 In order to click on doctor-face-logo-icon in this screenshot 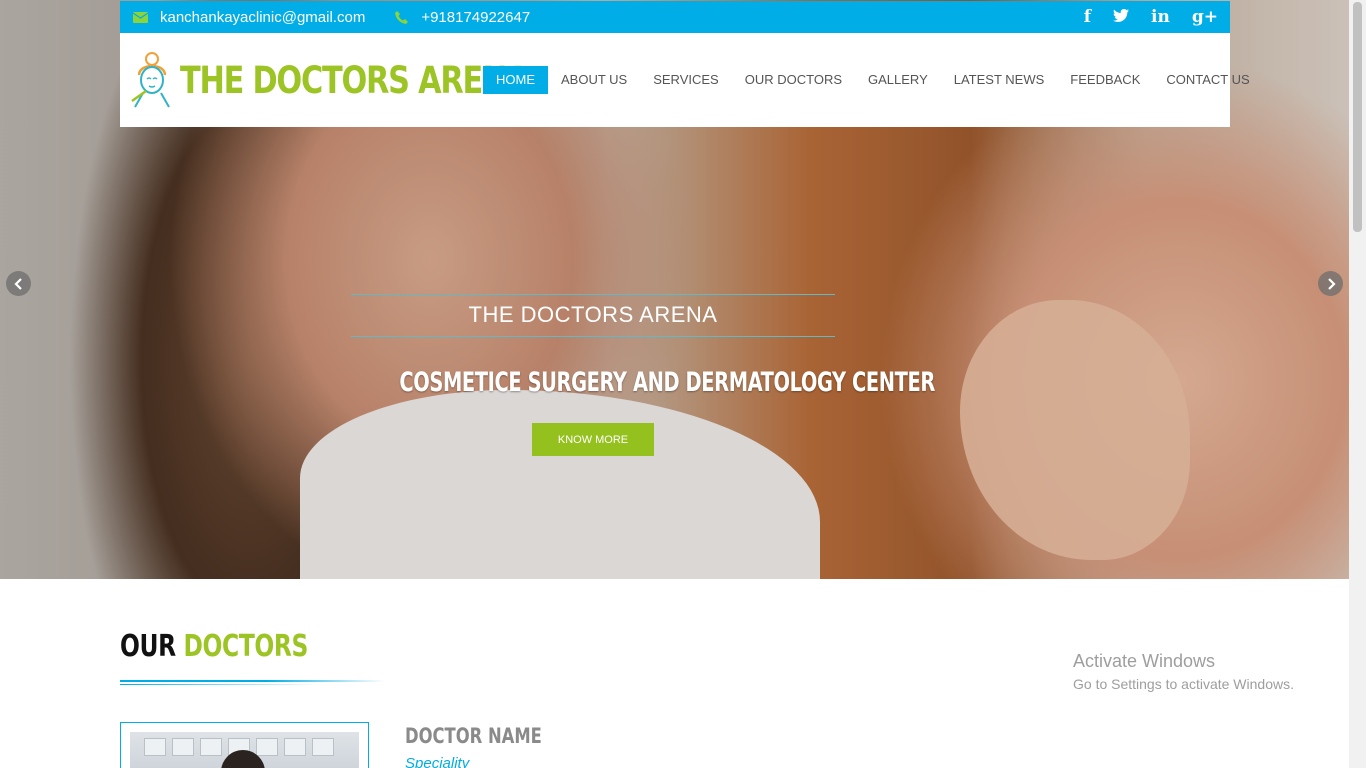, I will do `click(150, 80)`.